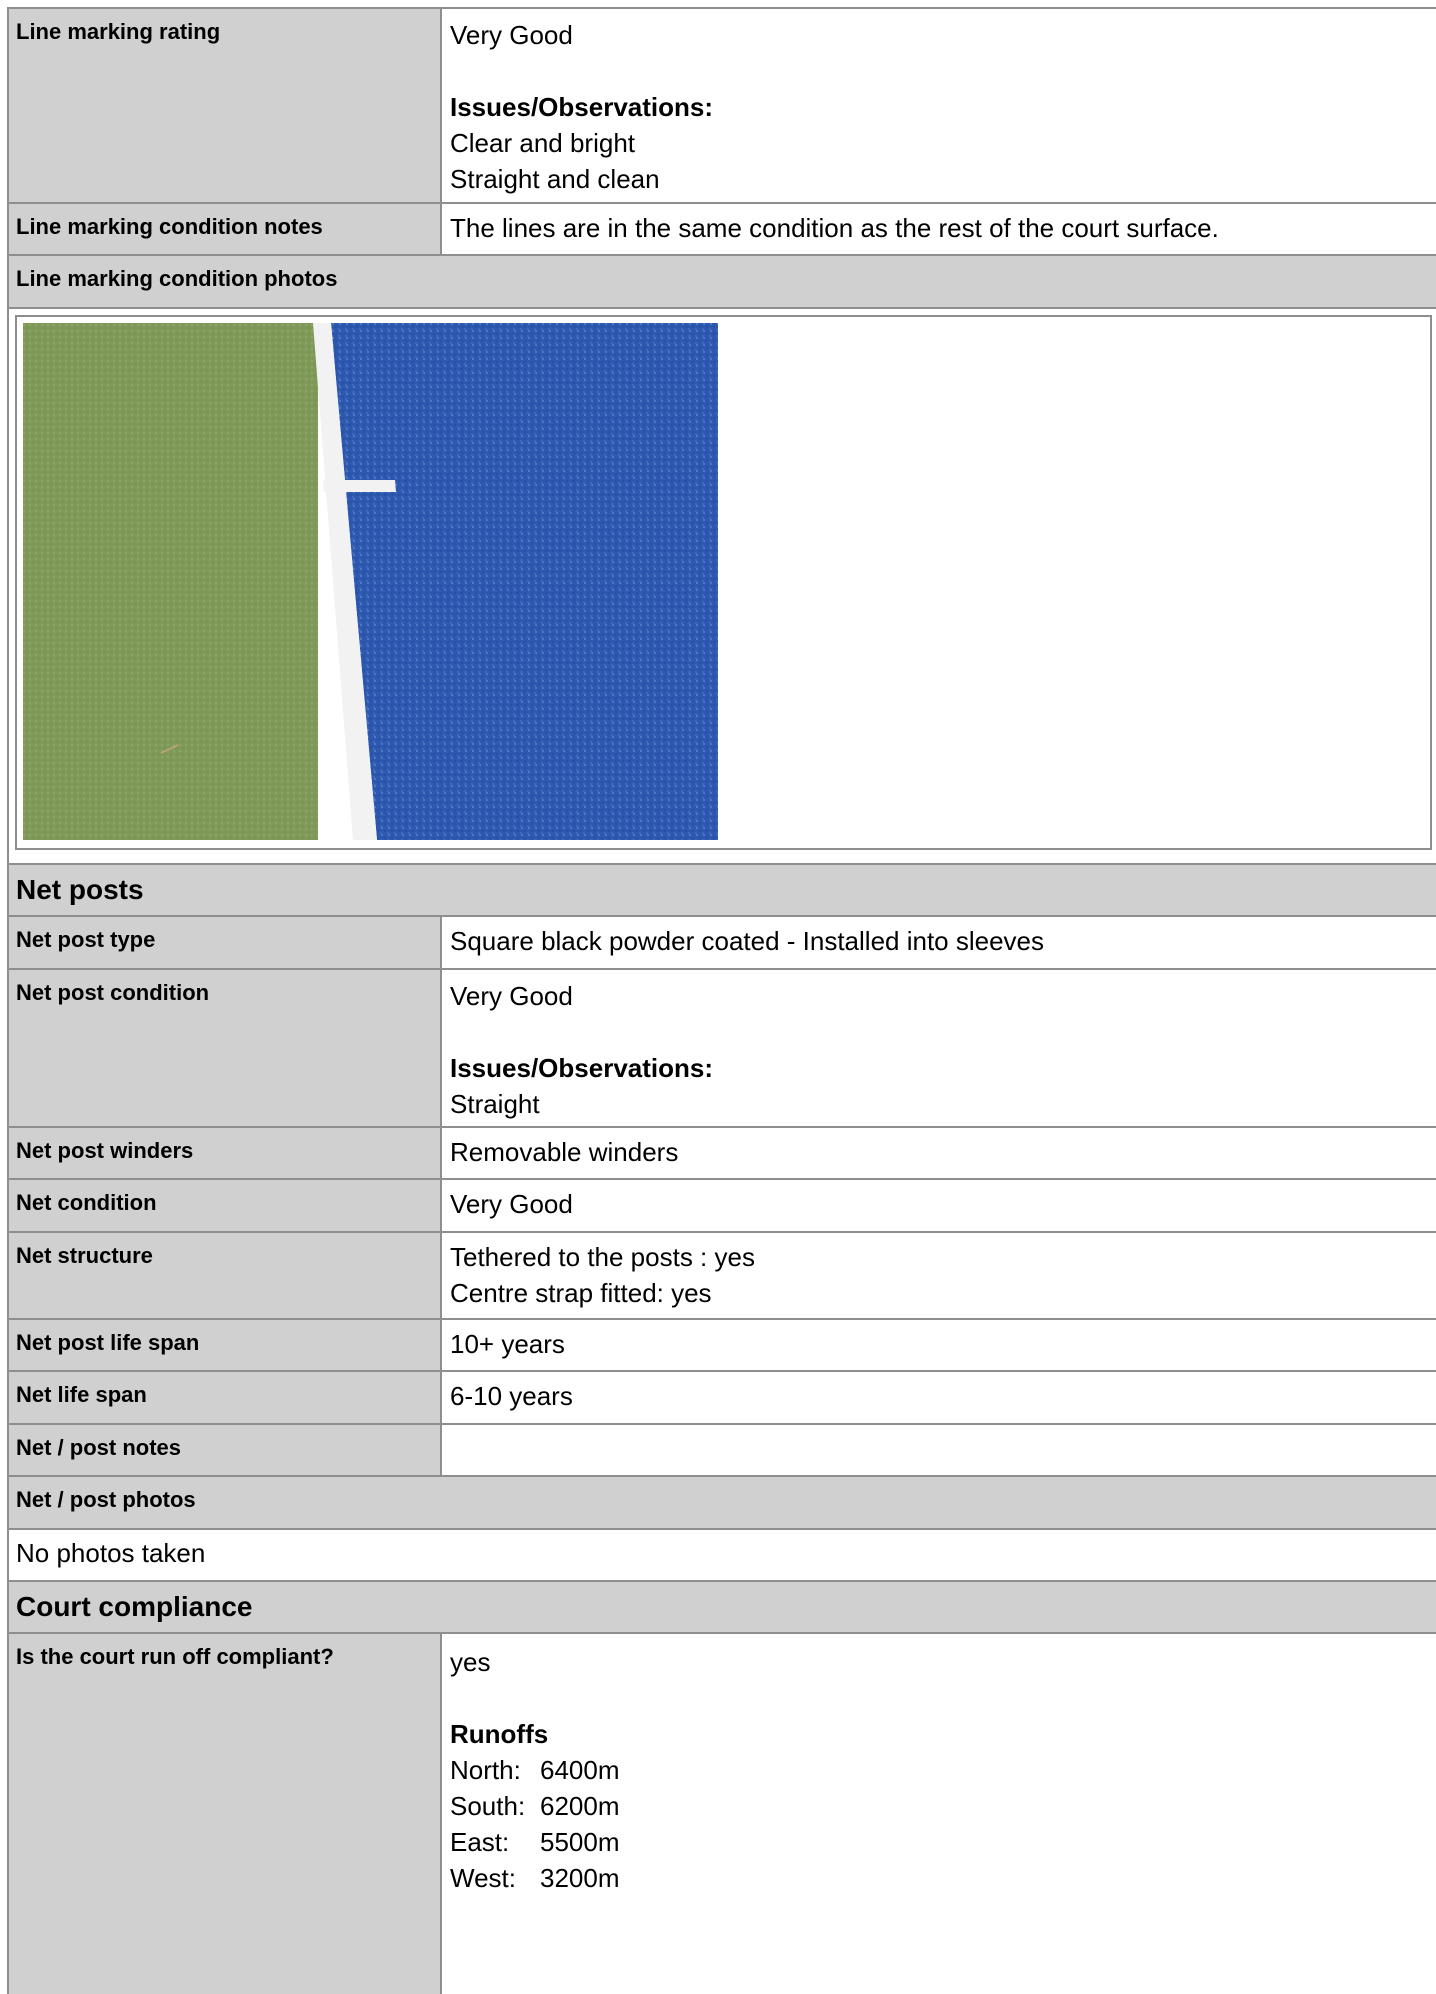 The width and height of the screenshot is (1436, 1994). What do you see at coordinates (580, 1806) in the screenshot?
I see `runoff-value: 6200m` at bounding box center [580, 1806].